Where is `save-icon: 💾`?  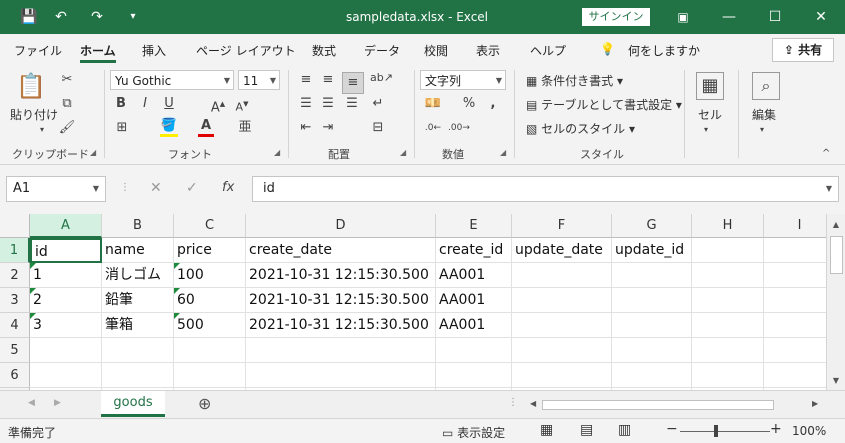
save-icon: 💾 is located at coordinates (29, 17).